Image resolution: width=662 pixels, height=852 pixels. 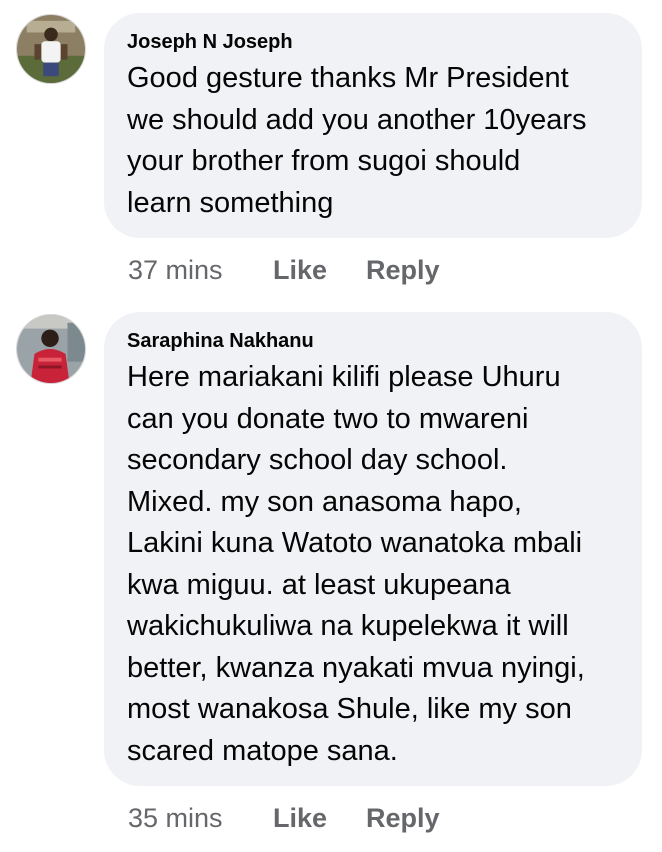 What do you see at coordinates (348, 78) in the screenshot?
I see `comment-text-line: Good gesture thanks Mr President` at bounding box center [348, 78].